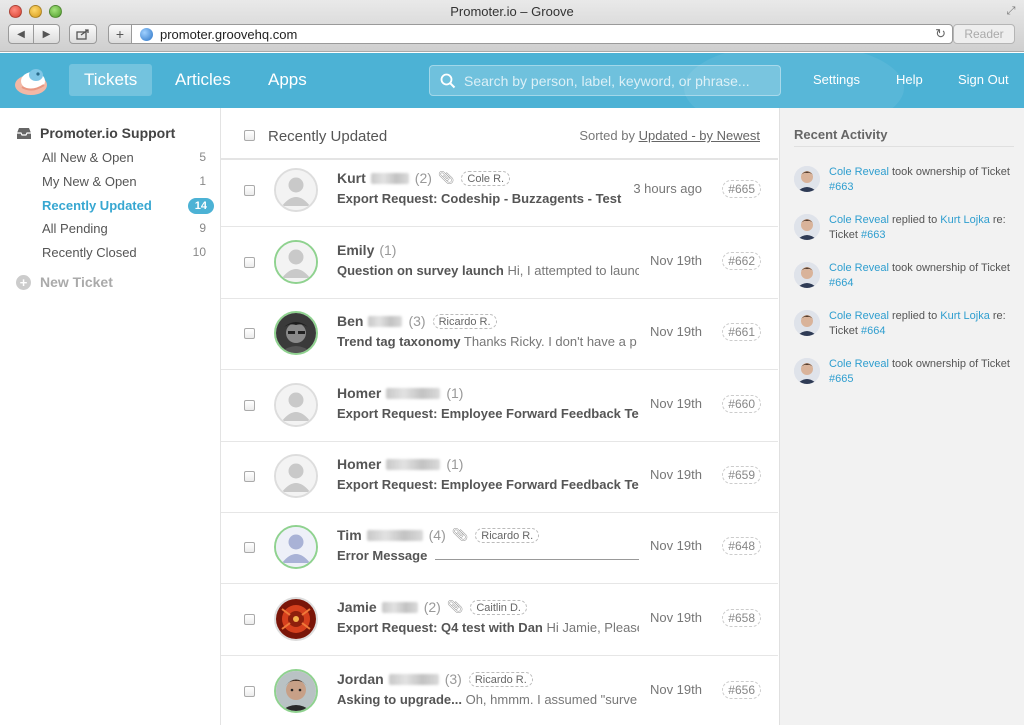  Describe the element at coordinates (202, 181) in the screenshot. I see `folder-count: 1` at that location.